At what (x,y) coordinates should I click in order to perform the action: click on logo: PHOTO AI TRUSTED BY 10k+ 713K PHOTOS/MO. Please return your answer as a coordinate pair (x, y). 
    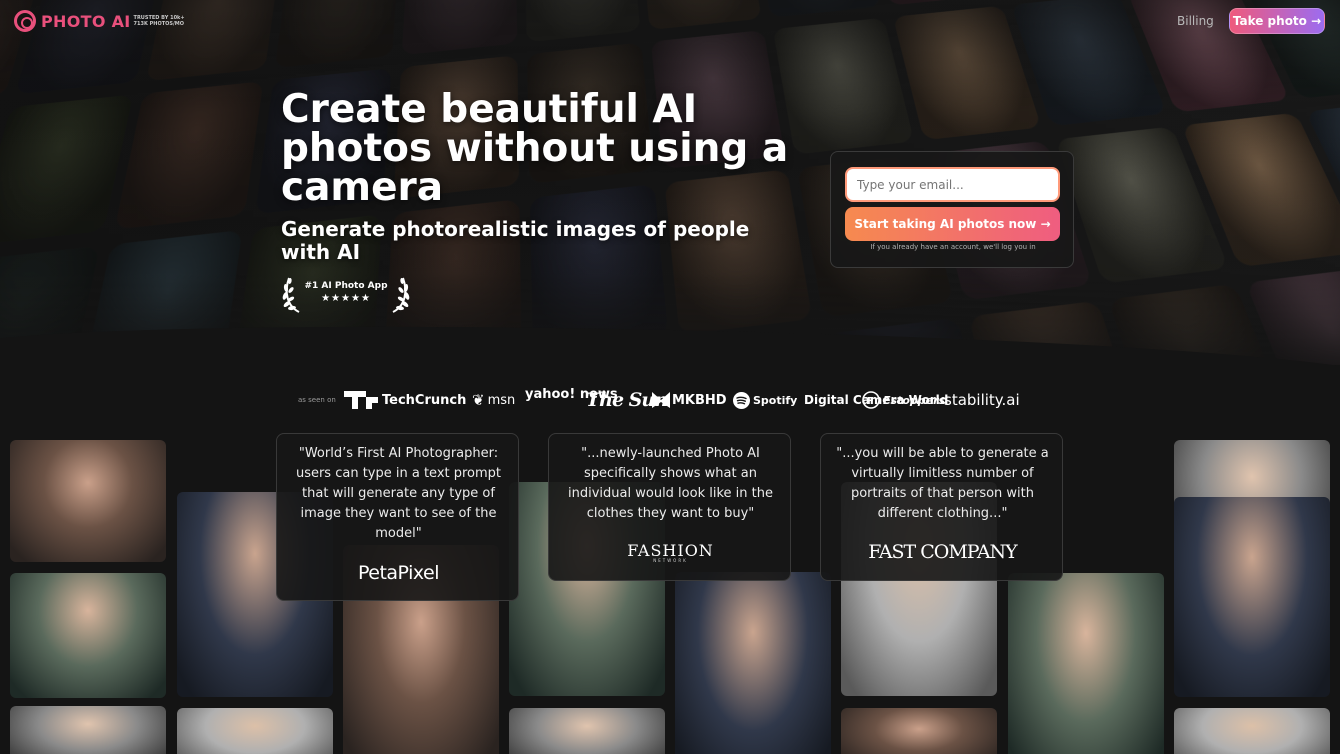
    Looking at the image, I should click on (99, 21).